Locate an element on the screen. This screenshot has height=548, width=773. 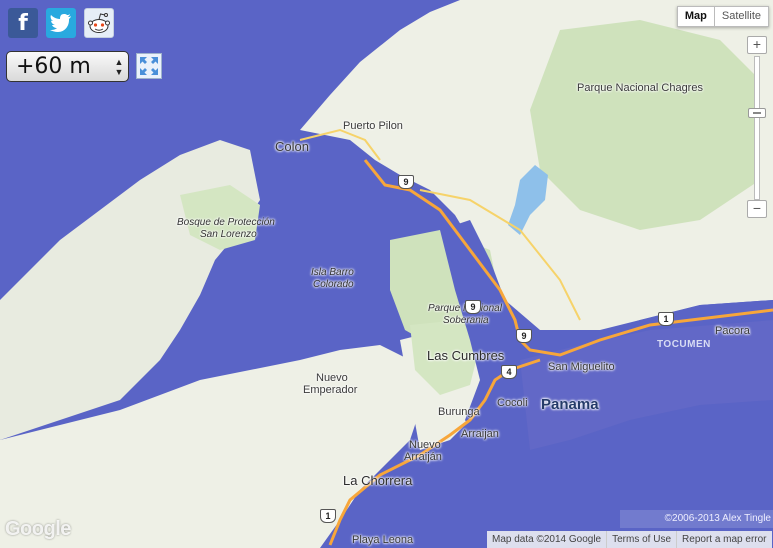
zoom-in-button: + is located at coordinates (757, 45).